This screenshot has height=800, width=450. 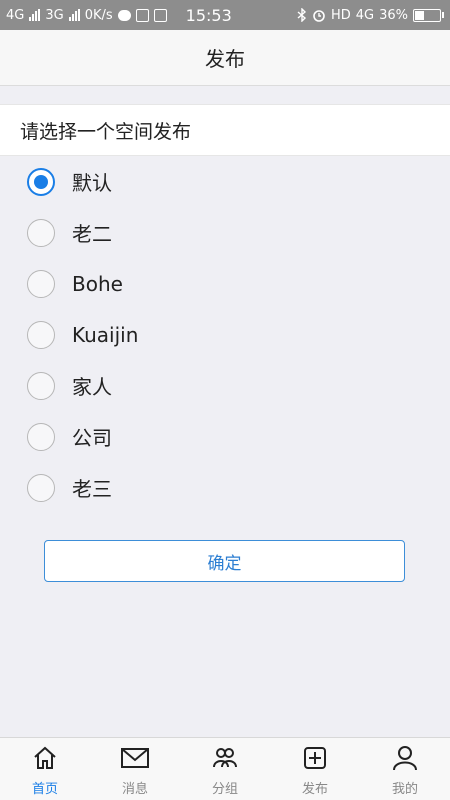 I want to click on tab-home: 首页, so click(x=45, y=769).